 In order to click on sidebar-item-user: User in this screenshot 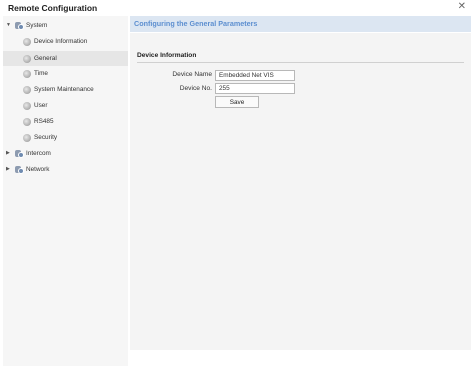, I will do `click(65, 105)`.